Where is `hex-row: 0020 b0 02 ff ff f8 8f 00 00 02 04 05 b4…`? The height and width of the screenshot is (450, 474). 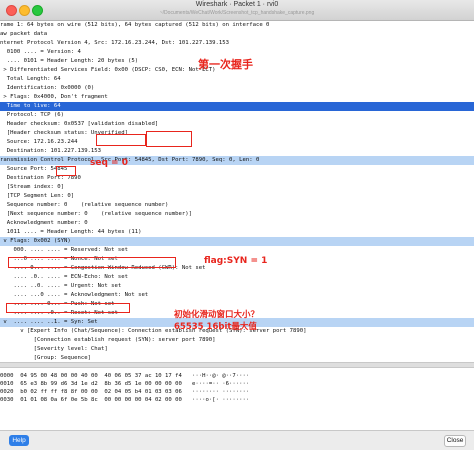 hex-row: 0020 b0 02 ff ff f8 8f 00 00 02 04 05 b4… is located at coordinates (124, 392).